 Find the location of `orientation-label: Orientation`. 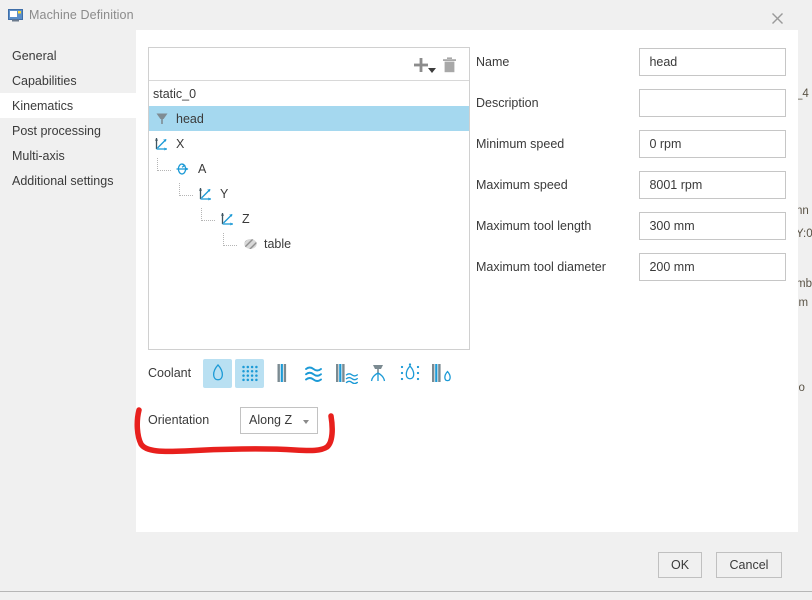

orientation-label: Orientation is located at coordinates (179, 420).